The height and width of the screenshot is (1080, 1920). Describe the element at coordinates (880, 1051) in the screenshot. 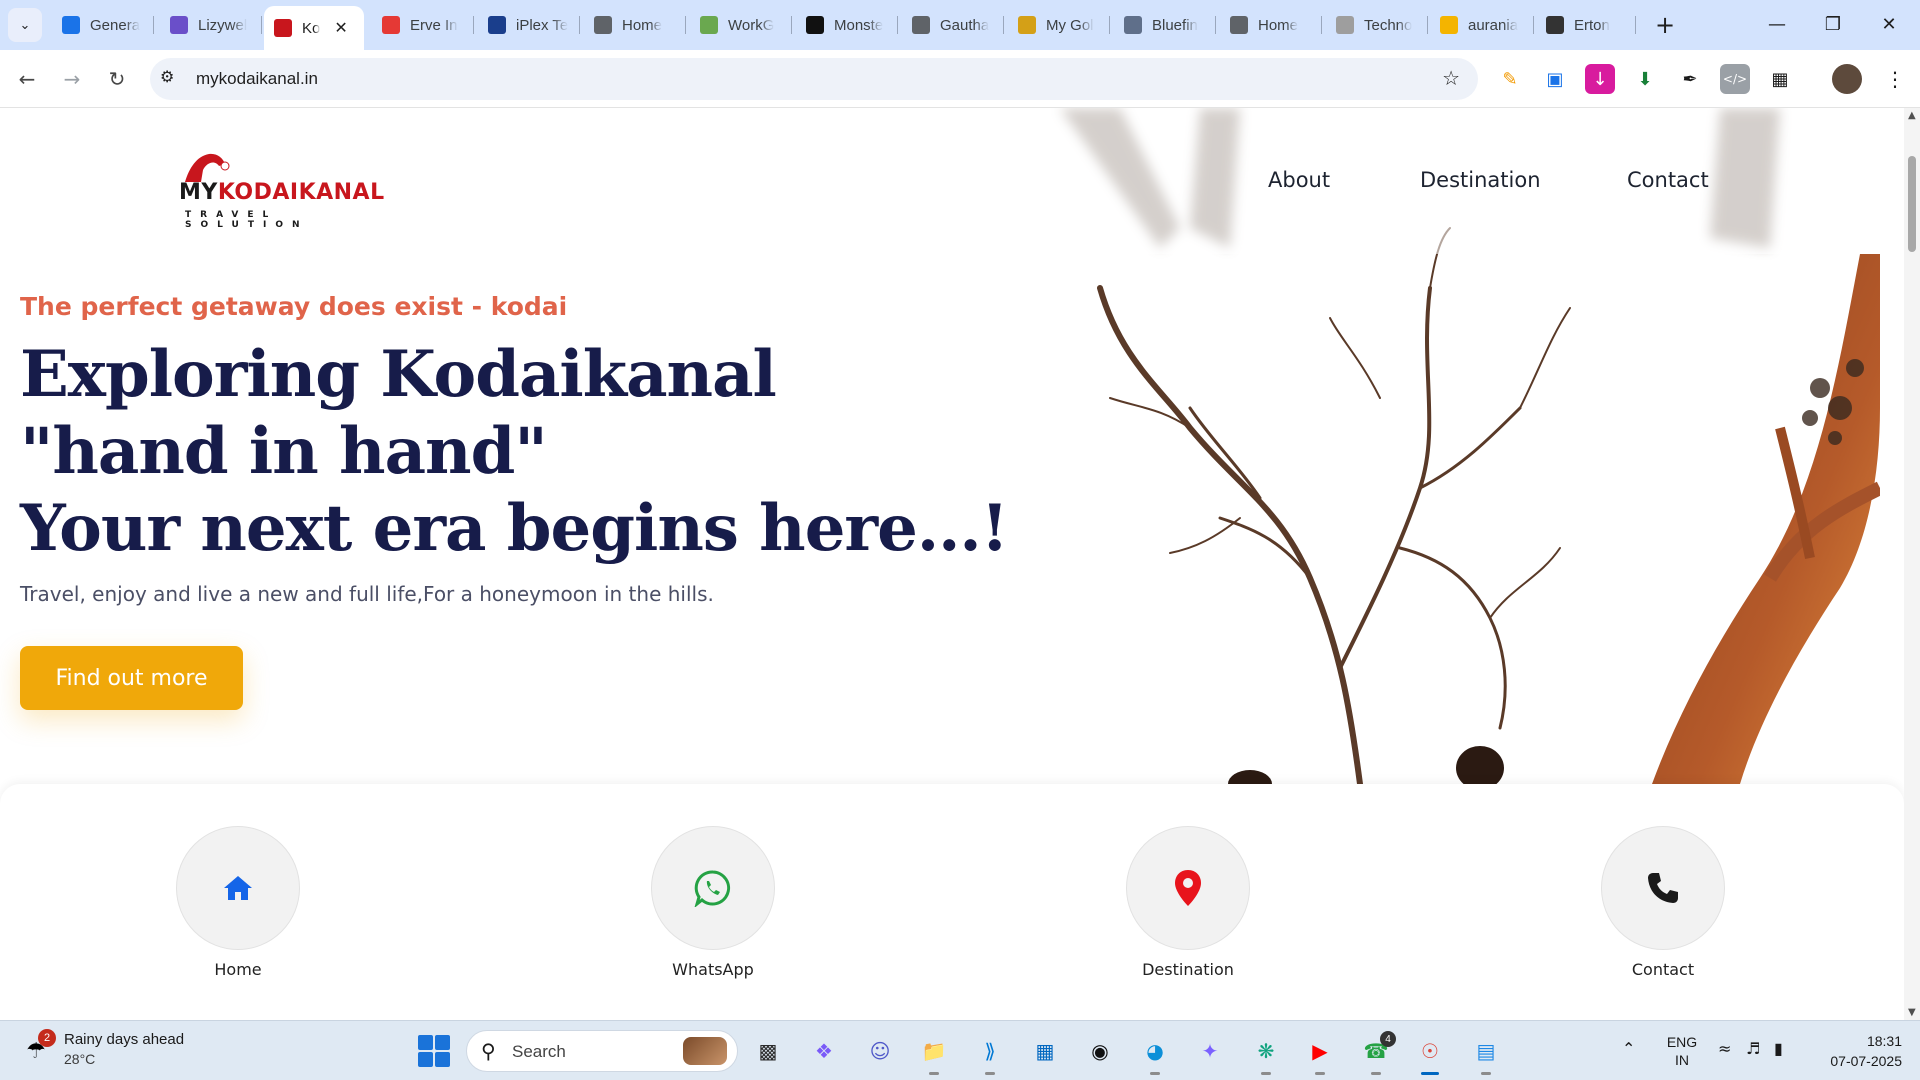

I see `teams-icon: ☺` at that location.